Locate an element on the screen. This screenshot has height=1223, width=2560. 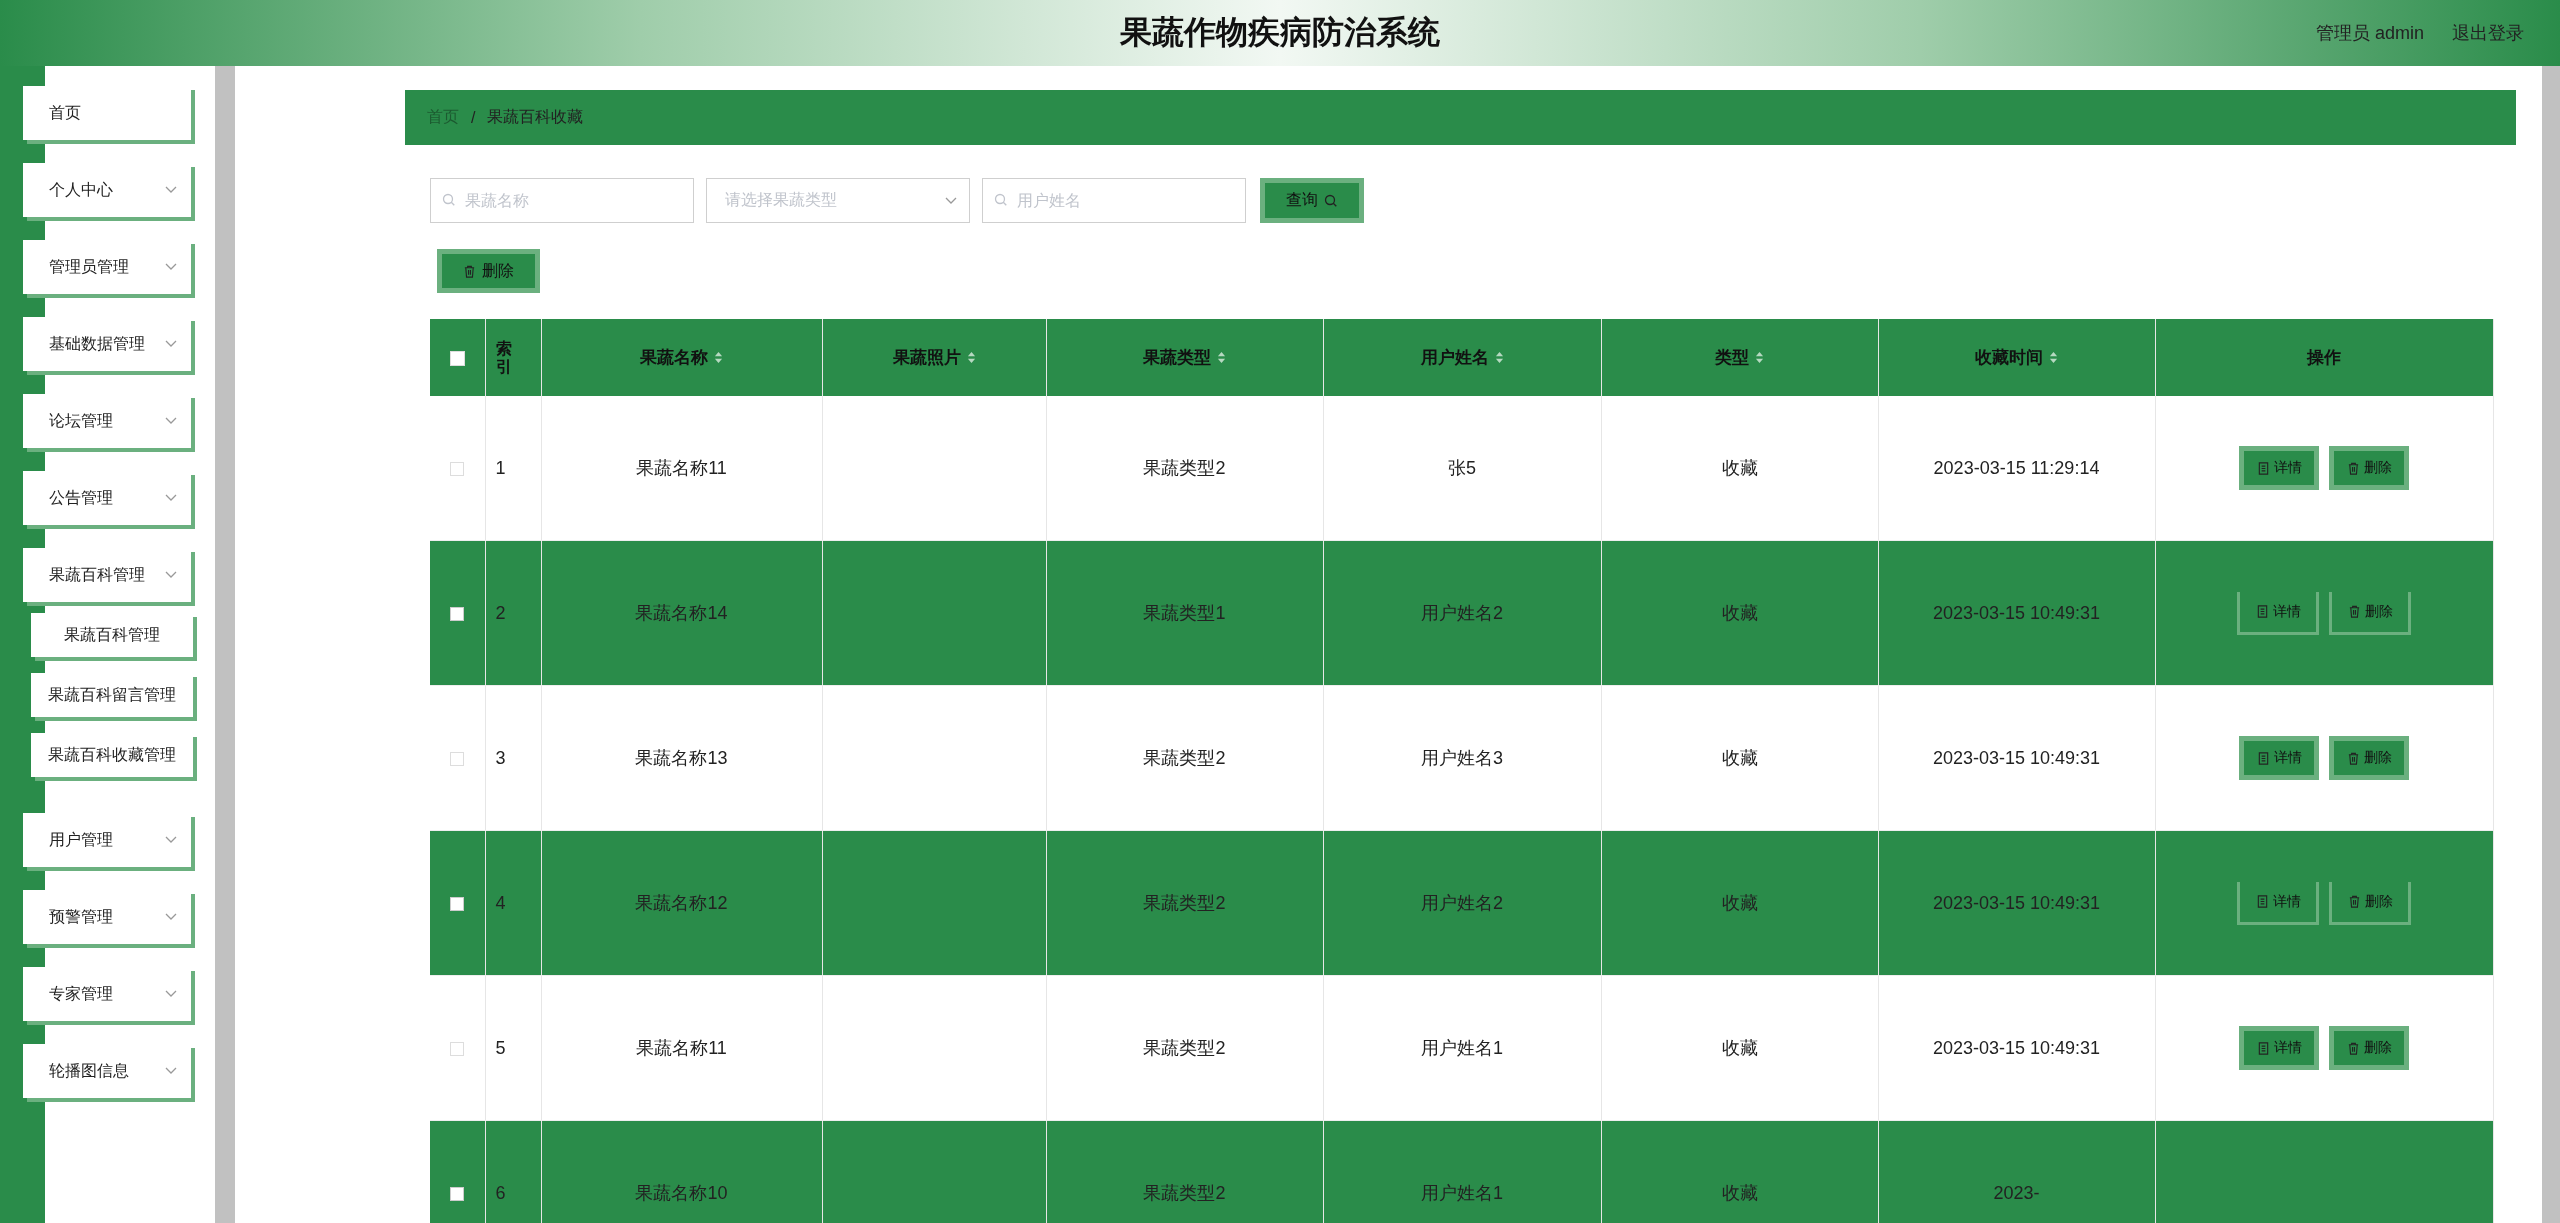
table-cell: 2 is located at coordinates (513, 613).